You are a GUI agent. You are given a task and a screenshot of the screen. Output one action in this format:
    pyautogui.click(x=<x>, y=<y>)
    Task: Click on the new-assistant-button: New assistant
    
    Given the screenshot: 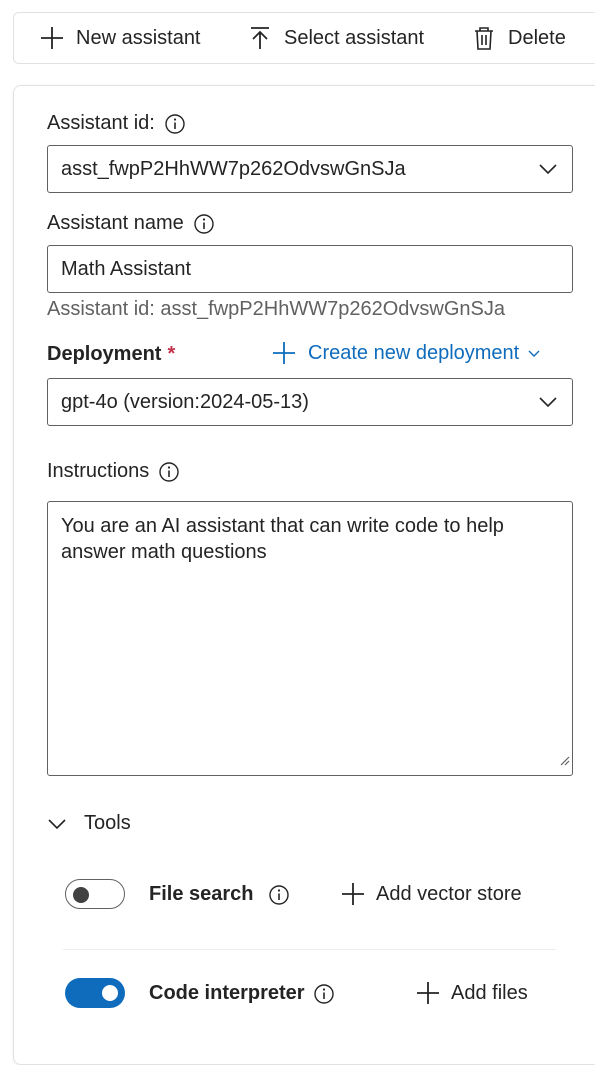 What is the action you would take?
    pyautogui.click(x=119, y=38)
    